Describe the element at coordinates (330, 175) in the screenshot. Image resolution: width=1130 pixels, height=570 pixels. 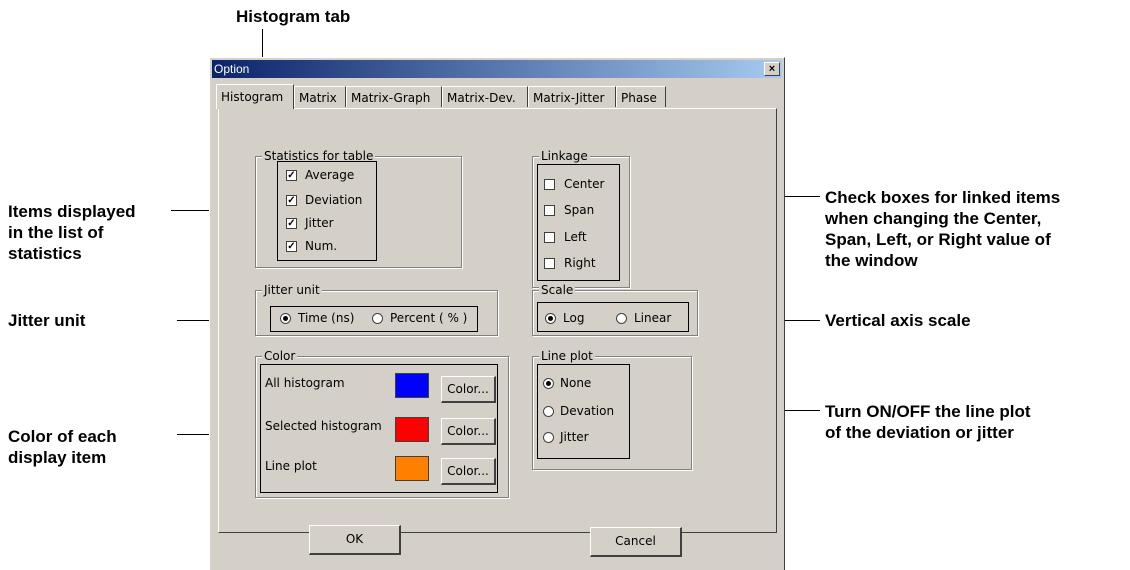
I see `average-label: Average` at that location.